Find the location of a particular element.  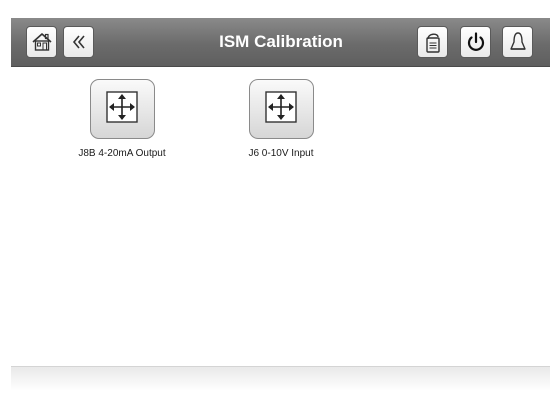

j6-input-label: J6 0-10V Input is located at coordinates (281, 153).